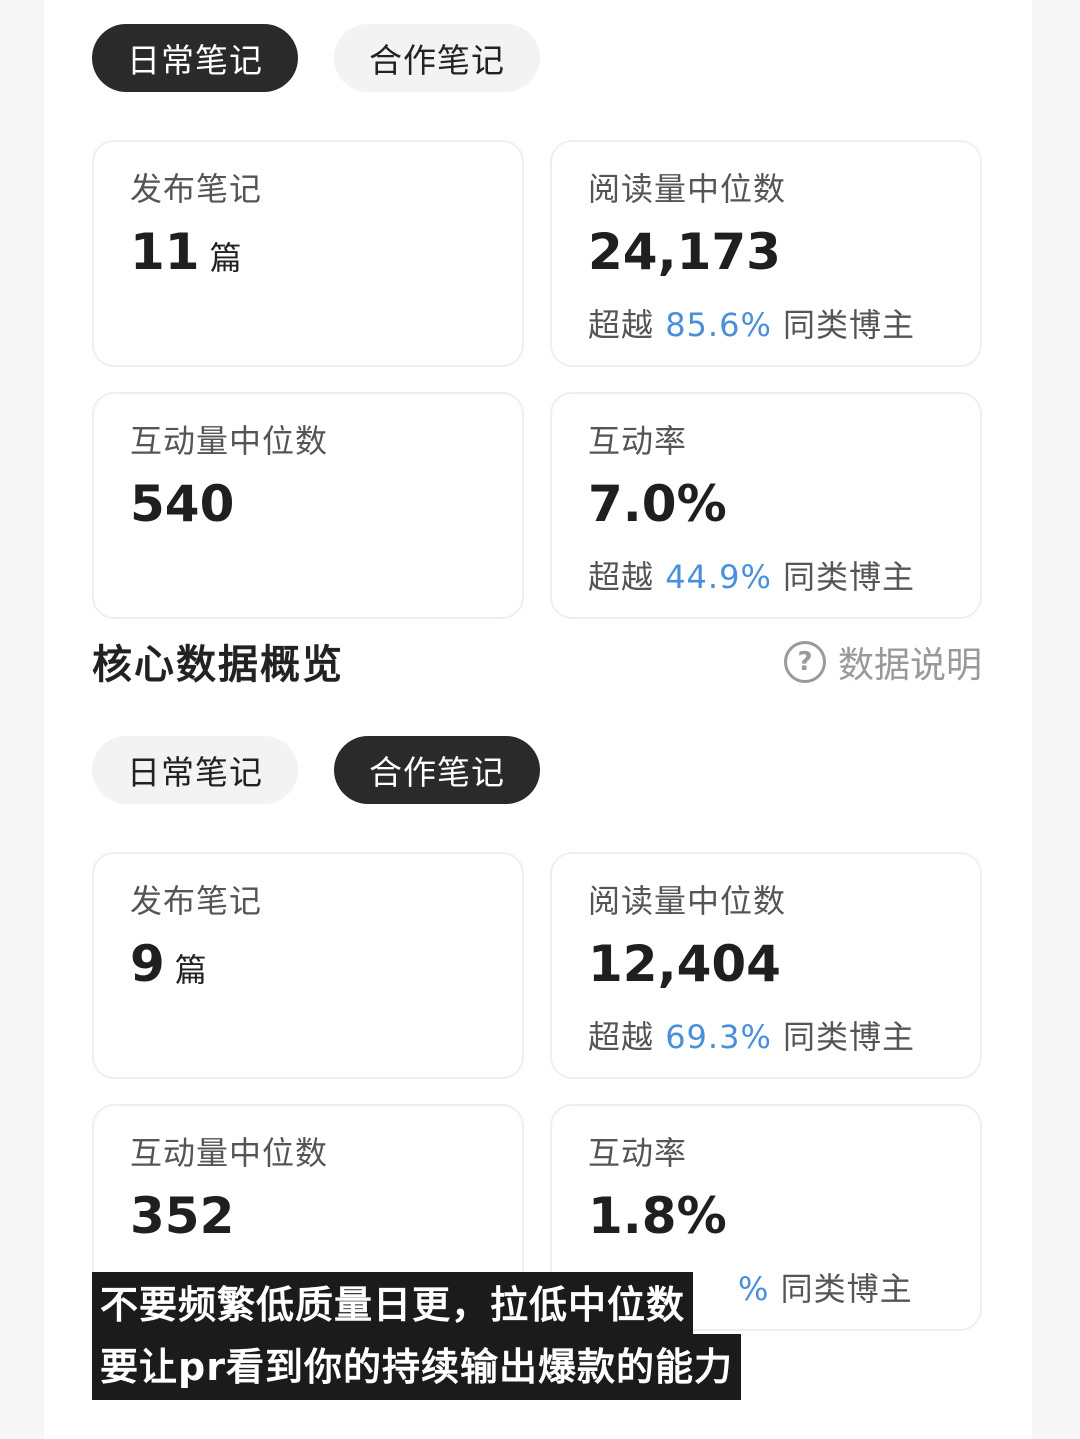 The width and height of the screenshot is (1080, 1439). Describe the element at coordinates (718, 325) in the screenshot. I see `rank-percentage: 85.6%` at that location.